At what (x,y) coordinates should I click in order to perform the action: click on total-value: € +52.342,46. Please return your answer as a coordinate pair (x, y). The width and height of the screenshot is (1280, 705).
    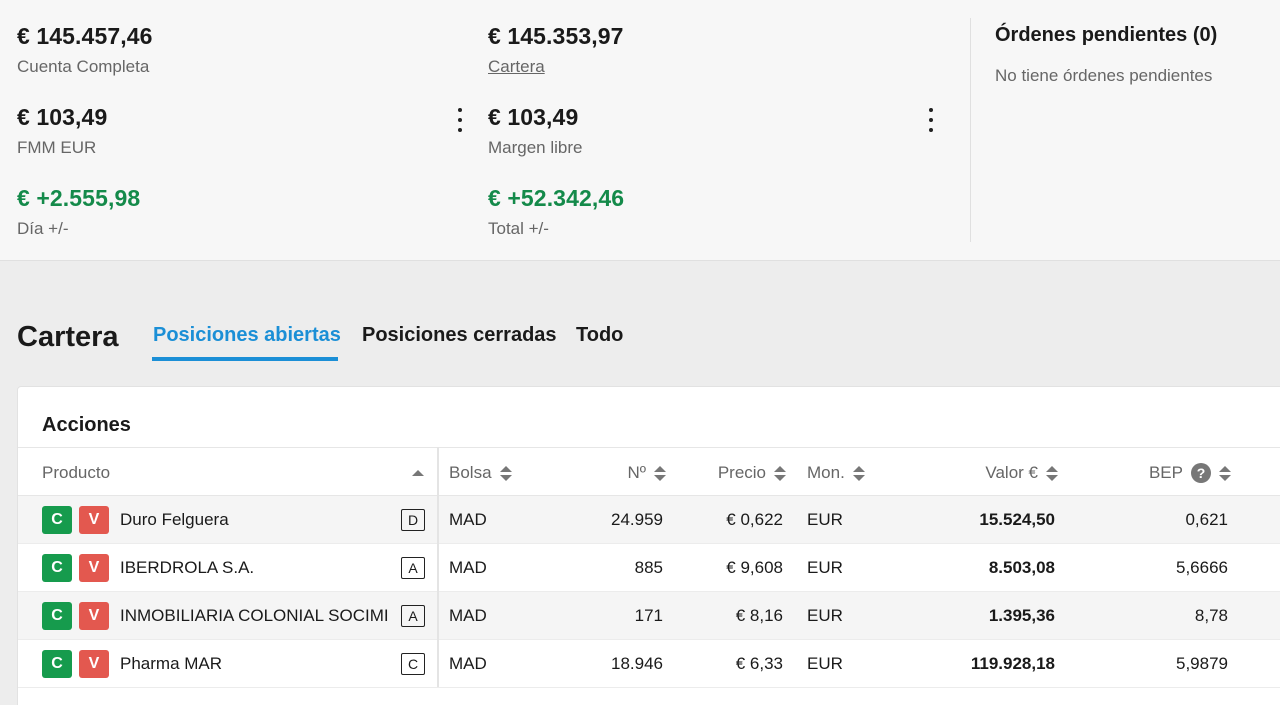
    Looking at the image, I should click on (556, 198).